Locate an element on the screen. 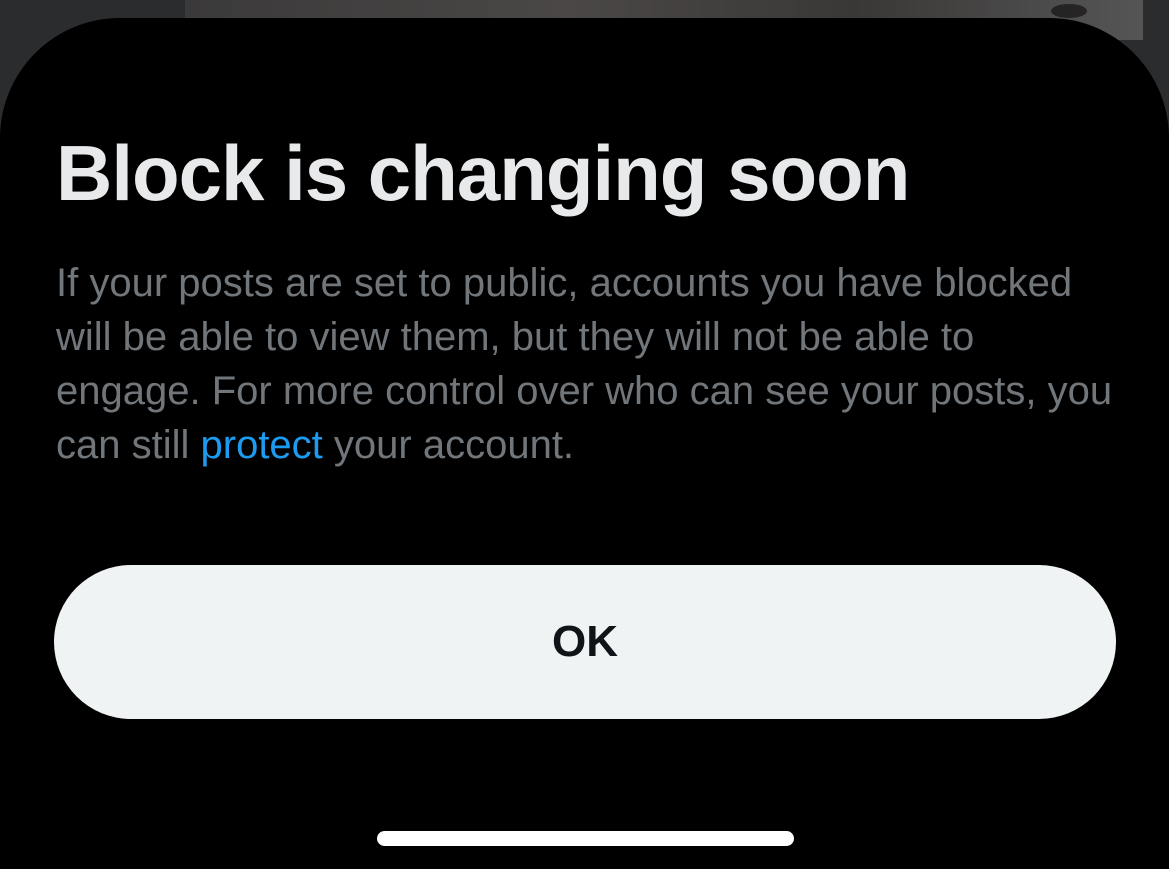 The height and width of the screenshot is (869, 1169). protect-account-link: protect is located at coordinates (262, 445).